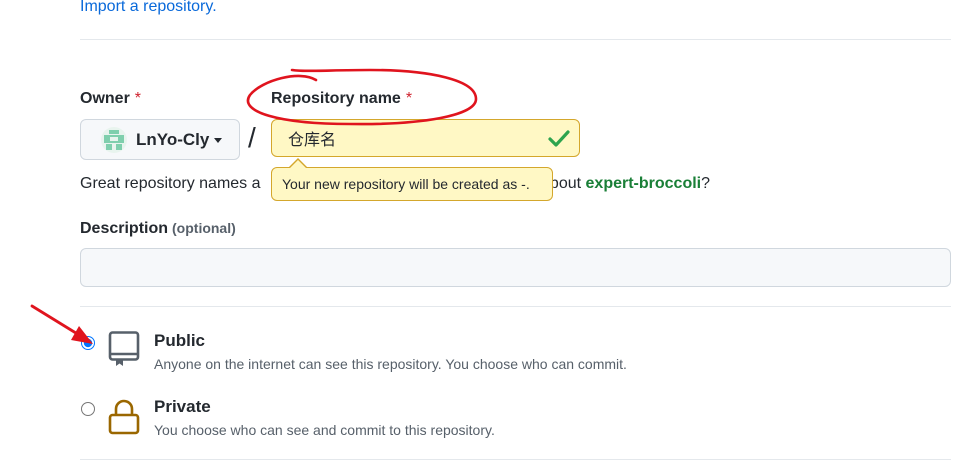 The width and height of the screenshot is (963, 474). I want to click on repo-name-label: Repository name *, so click(341, 99).